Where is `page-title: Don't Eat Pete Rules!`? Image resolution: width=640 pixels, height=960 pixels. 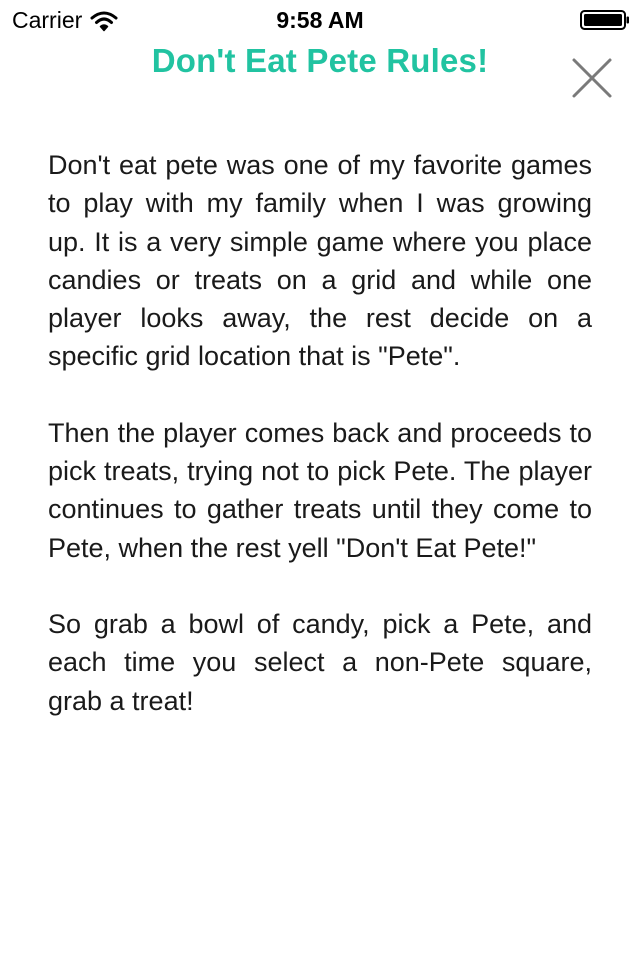 page-title: Don't Eat Pete Rules! is located at coordinates (320, 60).